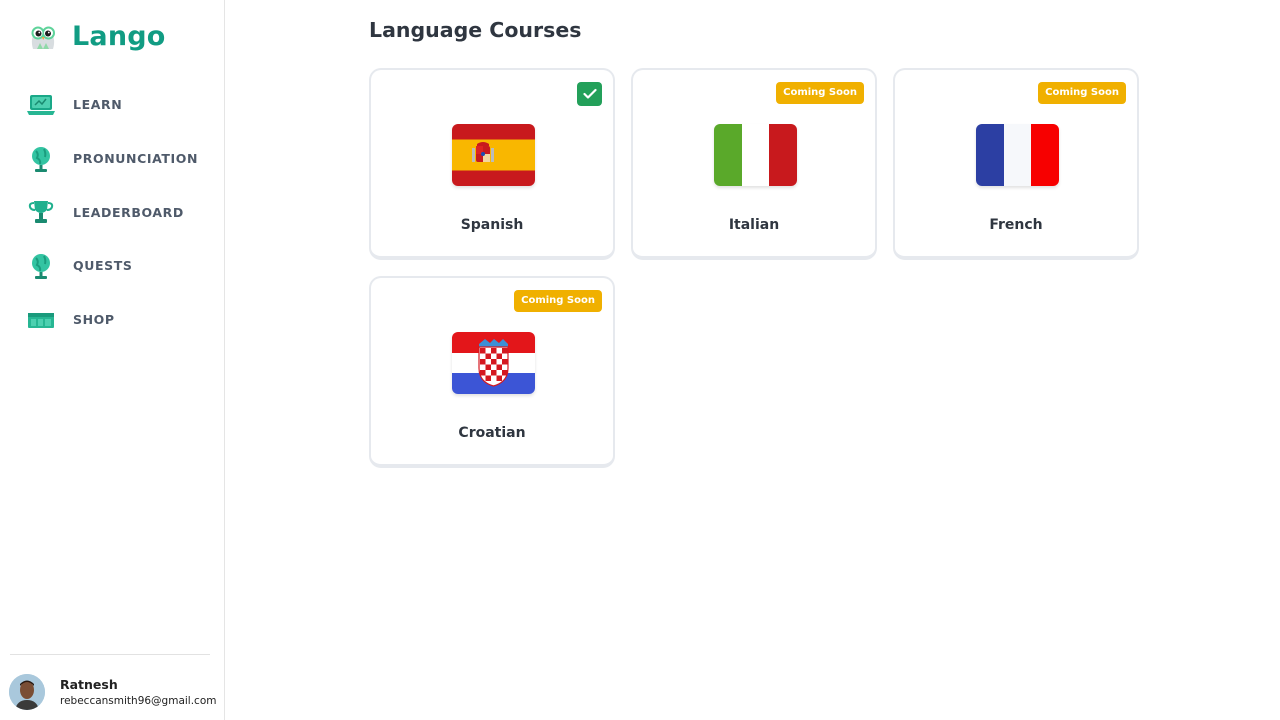 This screenshot has width=1280, height=720. I want to click on sidebar-item-leaderboard: LEADERBOARD, so click(112, 212).